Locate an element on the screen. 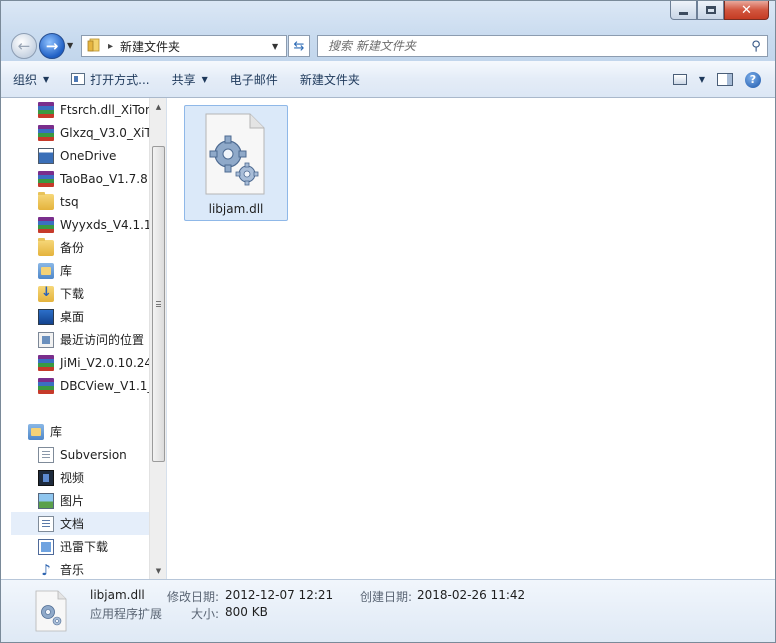 This screenshot has width=776, height=643. documents-icon is located at coordinates (46, 523).